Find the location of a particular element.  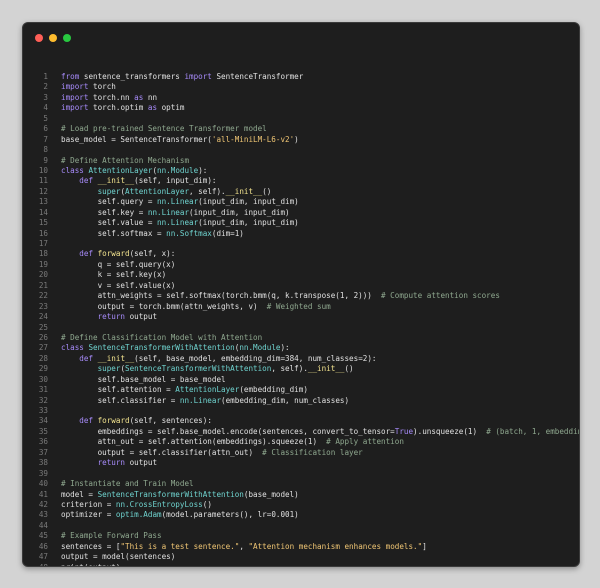

code-line: 21 v = self.value(x) is located at coordinates (305, 286).